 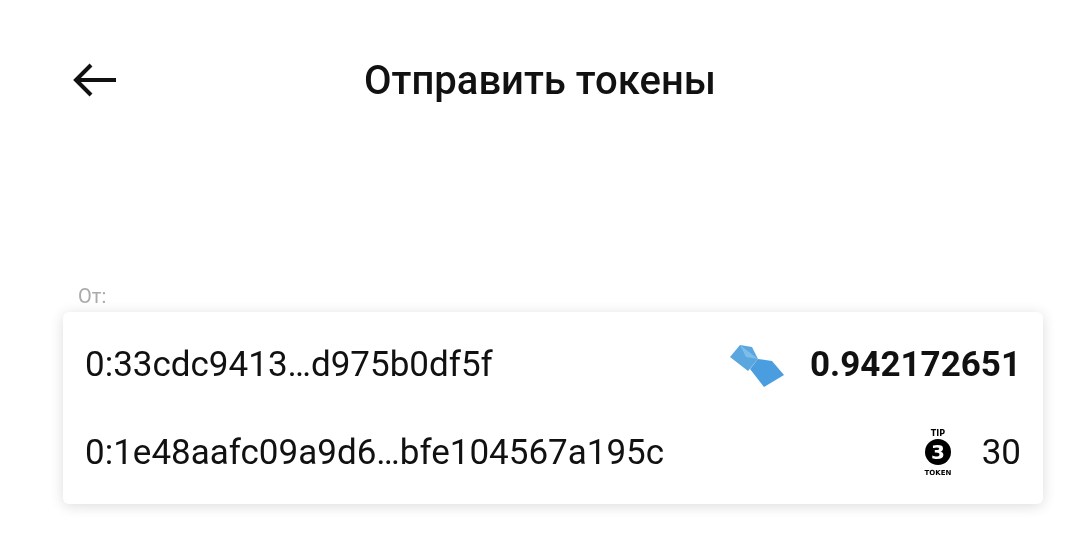 What do you see at coordinates (540, 80) in the screenshot?
I see `screen-title: Отправить токены` at bounding box center [540, 80].